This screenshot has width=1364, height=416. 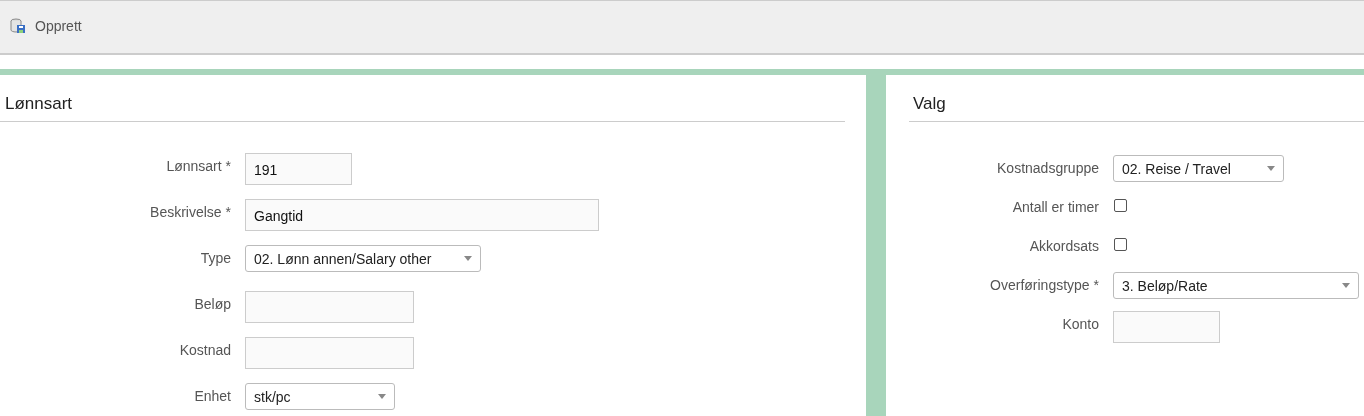 What do you see at coordinates (190, 211) in the screenshot?
I see `field-label: Beskrivelse *` at bounding box center [190, 211].